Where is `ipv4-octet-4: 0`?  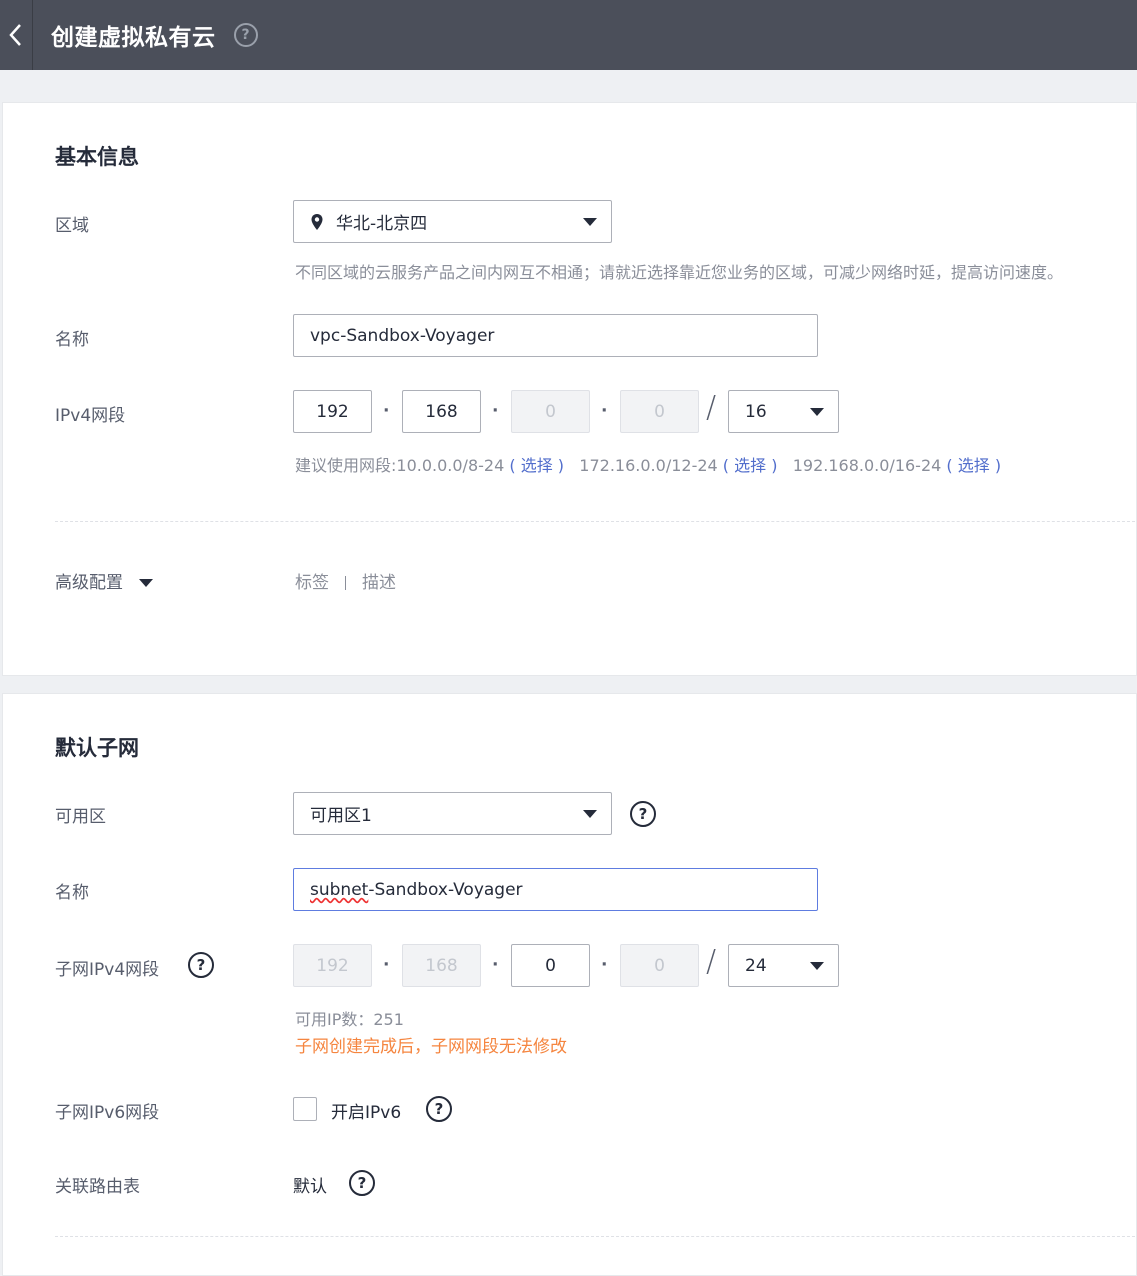 ipv4-octet-4: 0 is located at coordinates (659, 411).